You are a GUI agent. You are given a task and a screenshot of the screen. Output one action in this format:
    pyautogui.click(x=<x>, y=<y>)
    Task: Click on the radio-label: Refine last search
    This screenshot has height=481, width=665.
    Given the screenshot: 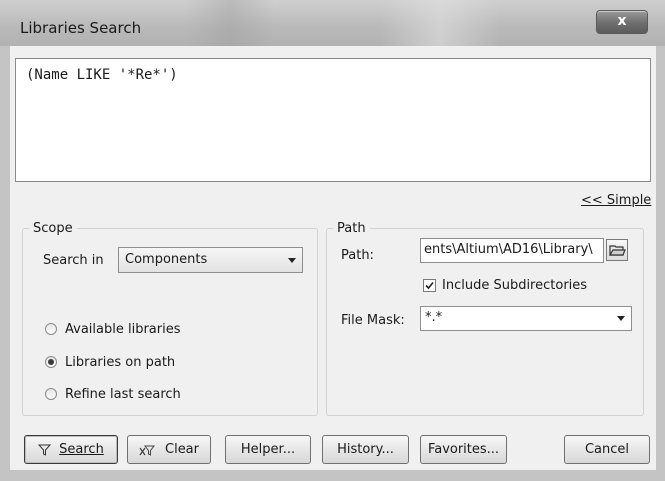 What is the action you would take?
    pyautogui.click(x=123, y=394)
    